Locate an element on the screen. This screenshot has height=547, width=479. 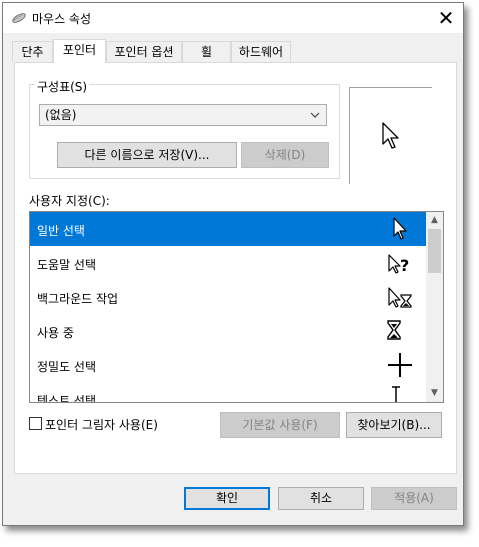
ok-button: 확인 is located at coordinates (227, 498).